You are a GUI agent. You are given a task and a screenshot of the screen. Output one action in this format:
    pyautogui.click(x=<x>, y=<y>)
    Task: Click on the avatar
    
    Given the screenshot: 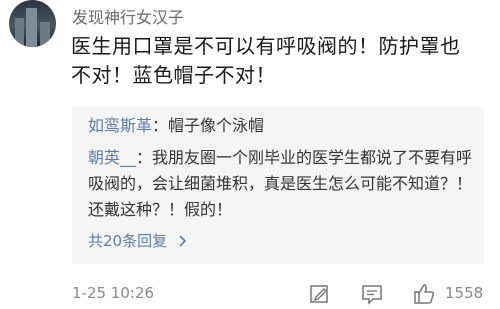 What is the action you would take?
    pyautogui.click(x=32, y=23)
    